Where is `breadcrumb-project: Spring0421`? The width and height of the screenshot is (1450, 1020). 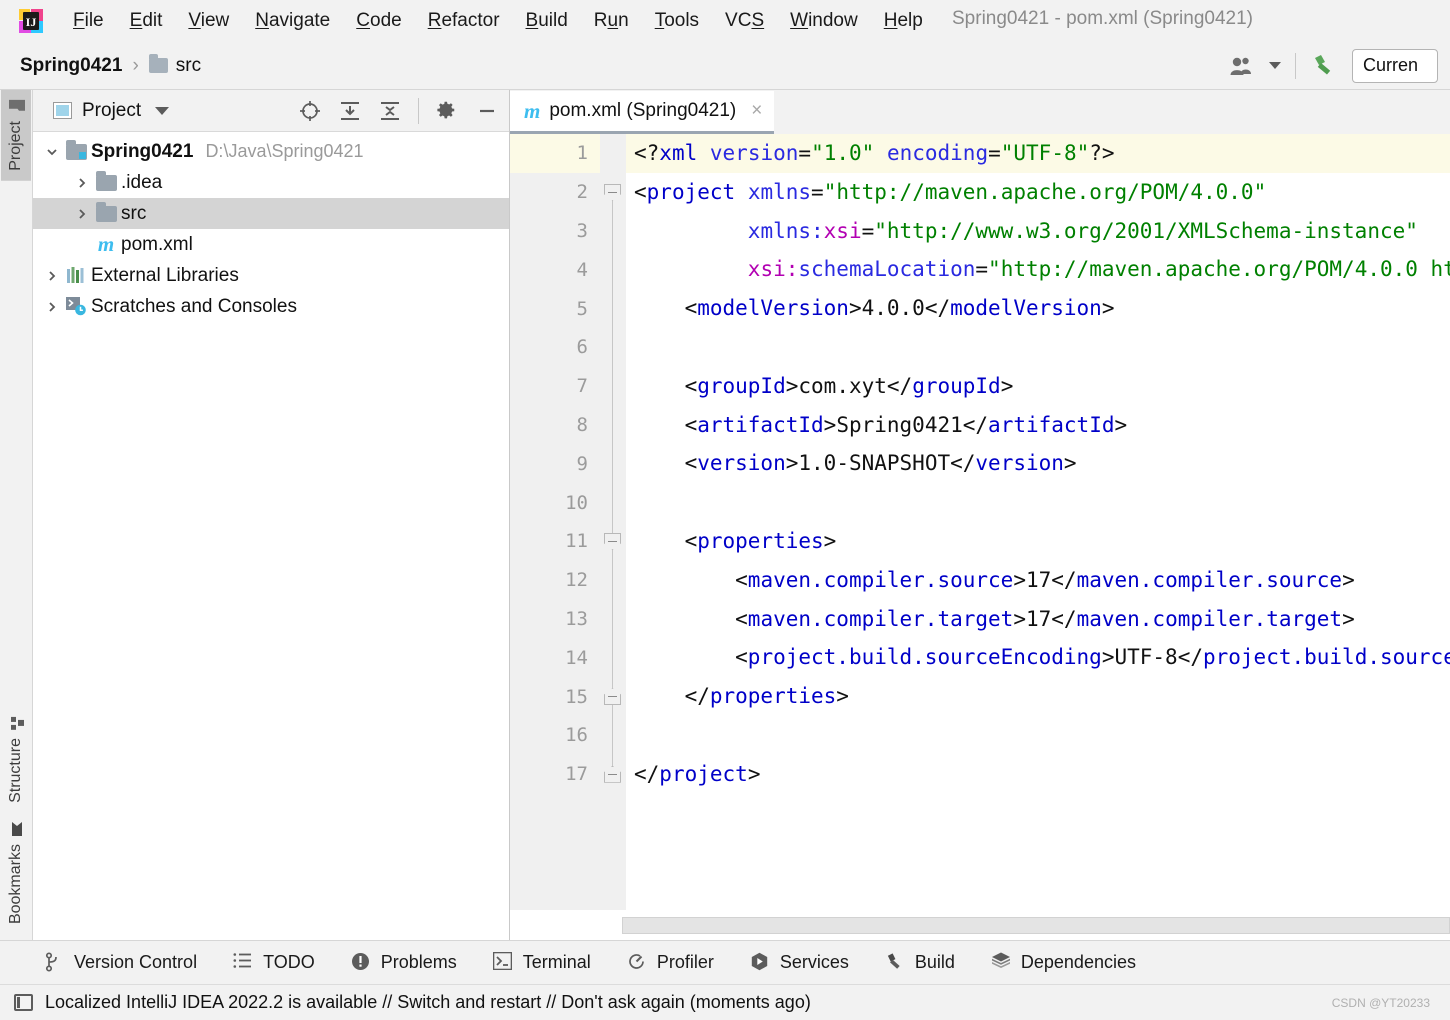
breadcrumb-project: Spring0421 is located at coordinates (71, 66).